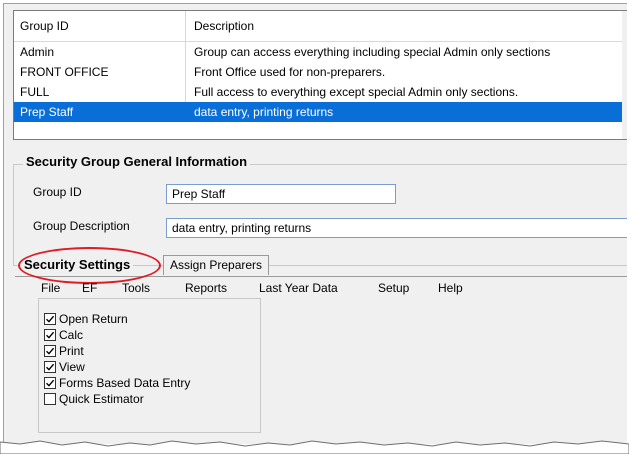 This screenshot has width=629, height=454. Describe the element at coordinates (71, 351) in the screenshot. I see `permission-label: Print` at that location.